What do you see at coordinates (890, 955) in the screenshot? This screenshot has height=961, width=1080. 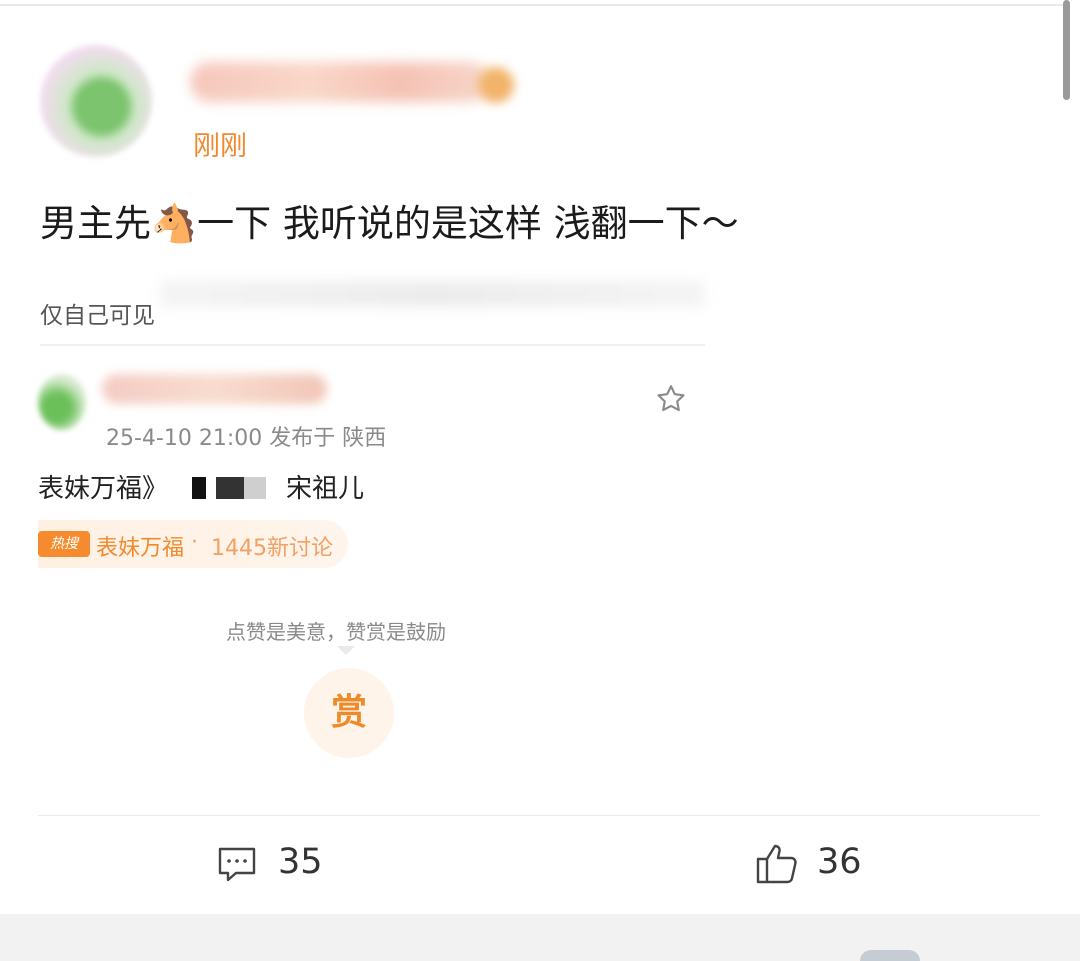 I see `next-post-avatar` at bounding box center [890, 955].